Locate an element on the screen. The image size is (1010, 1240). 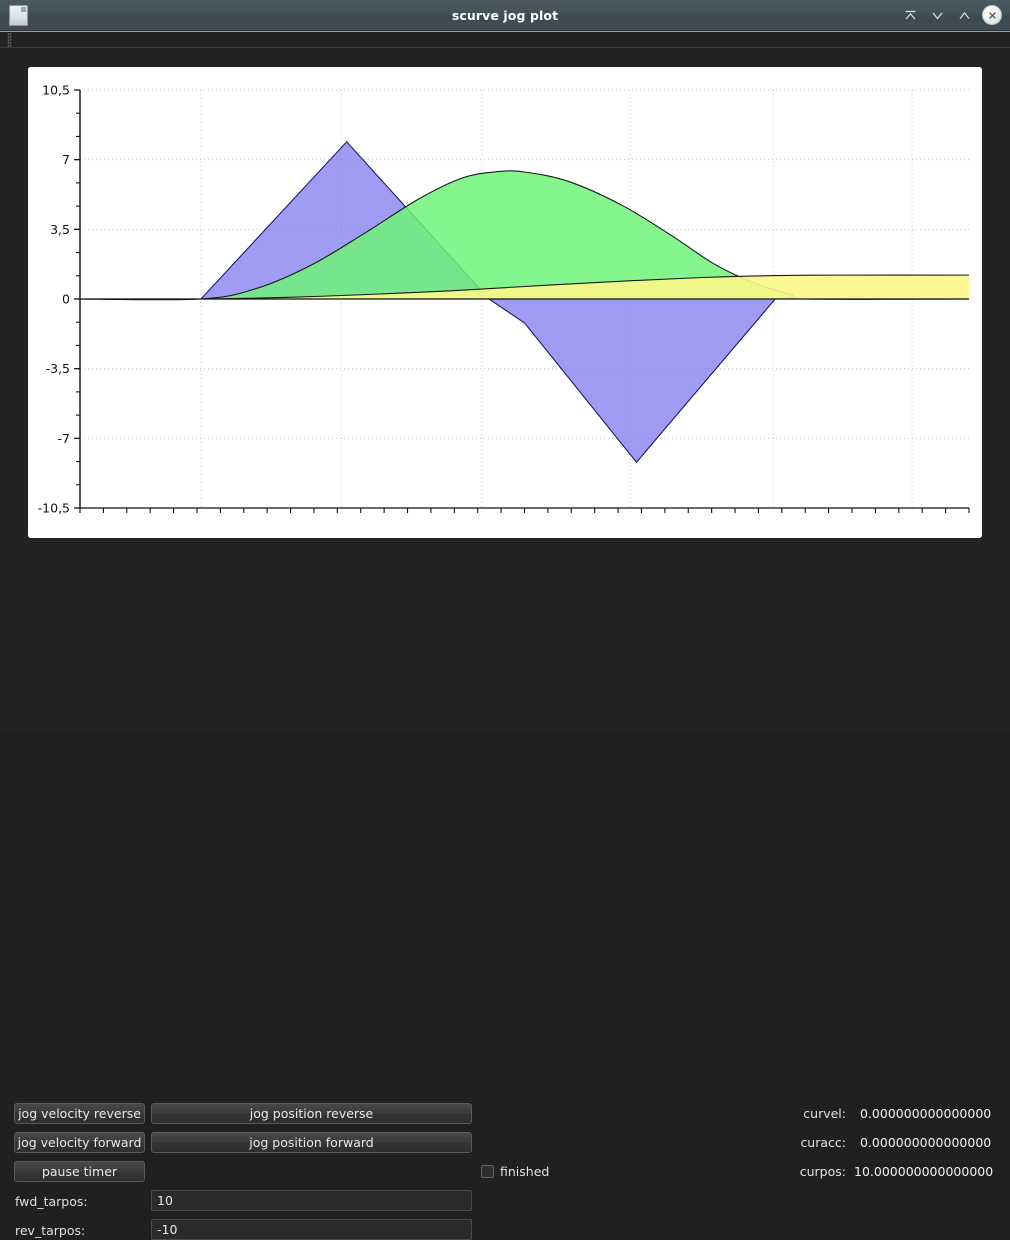
svg-text: -10,5 is located at coordinates (54, 508).